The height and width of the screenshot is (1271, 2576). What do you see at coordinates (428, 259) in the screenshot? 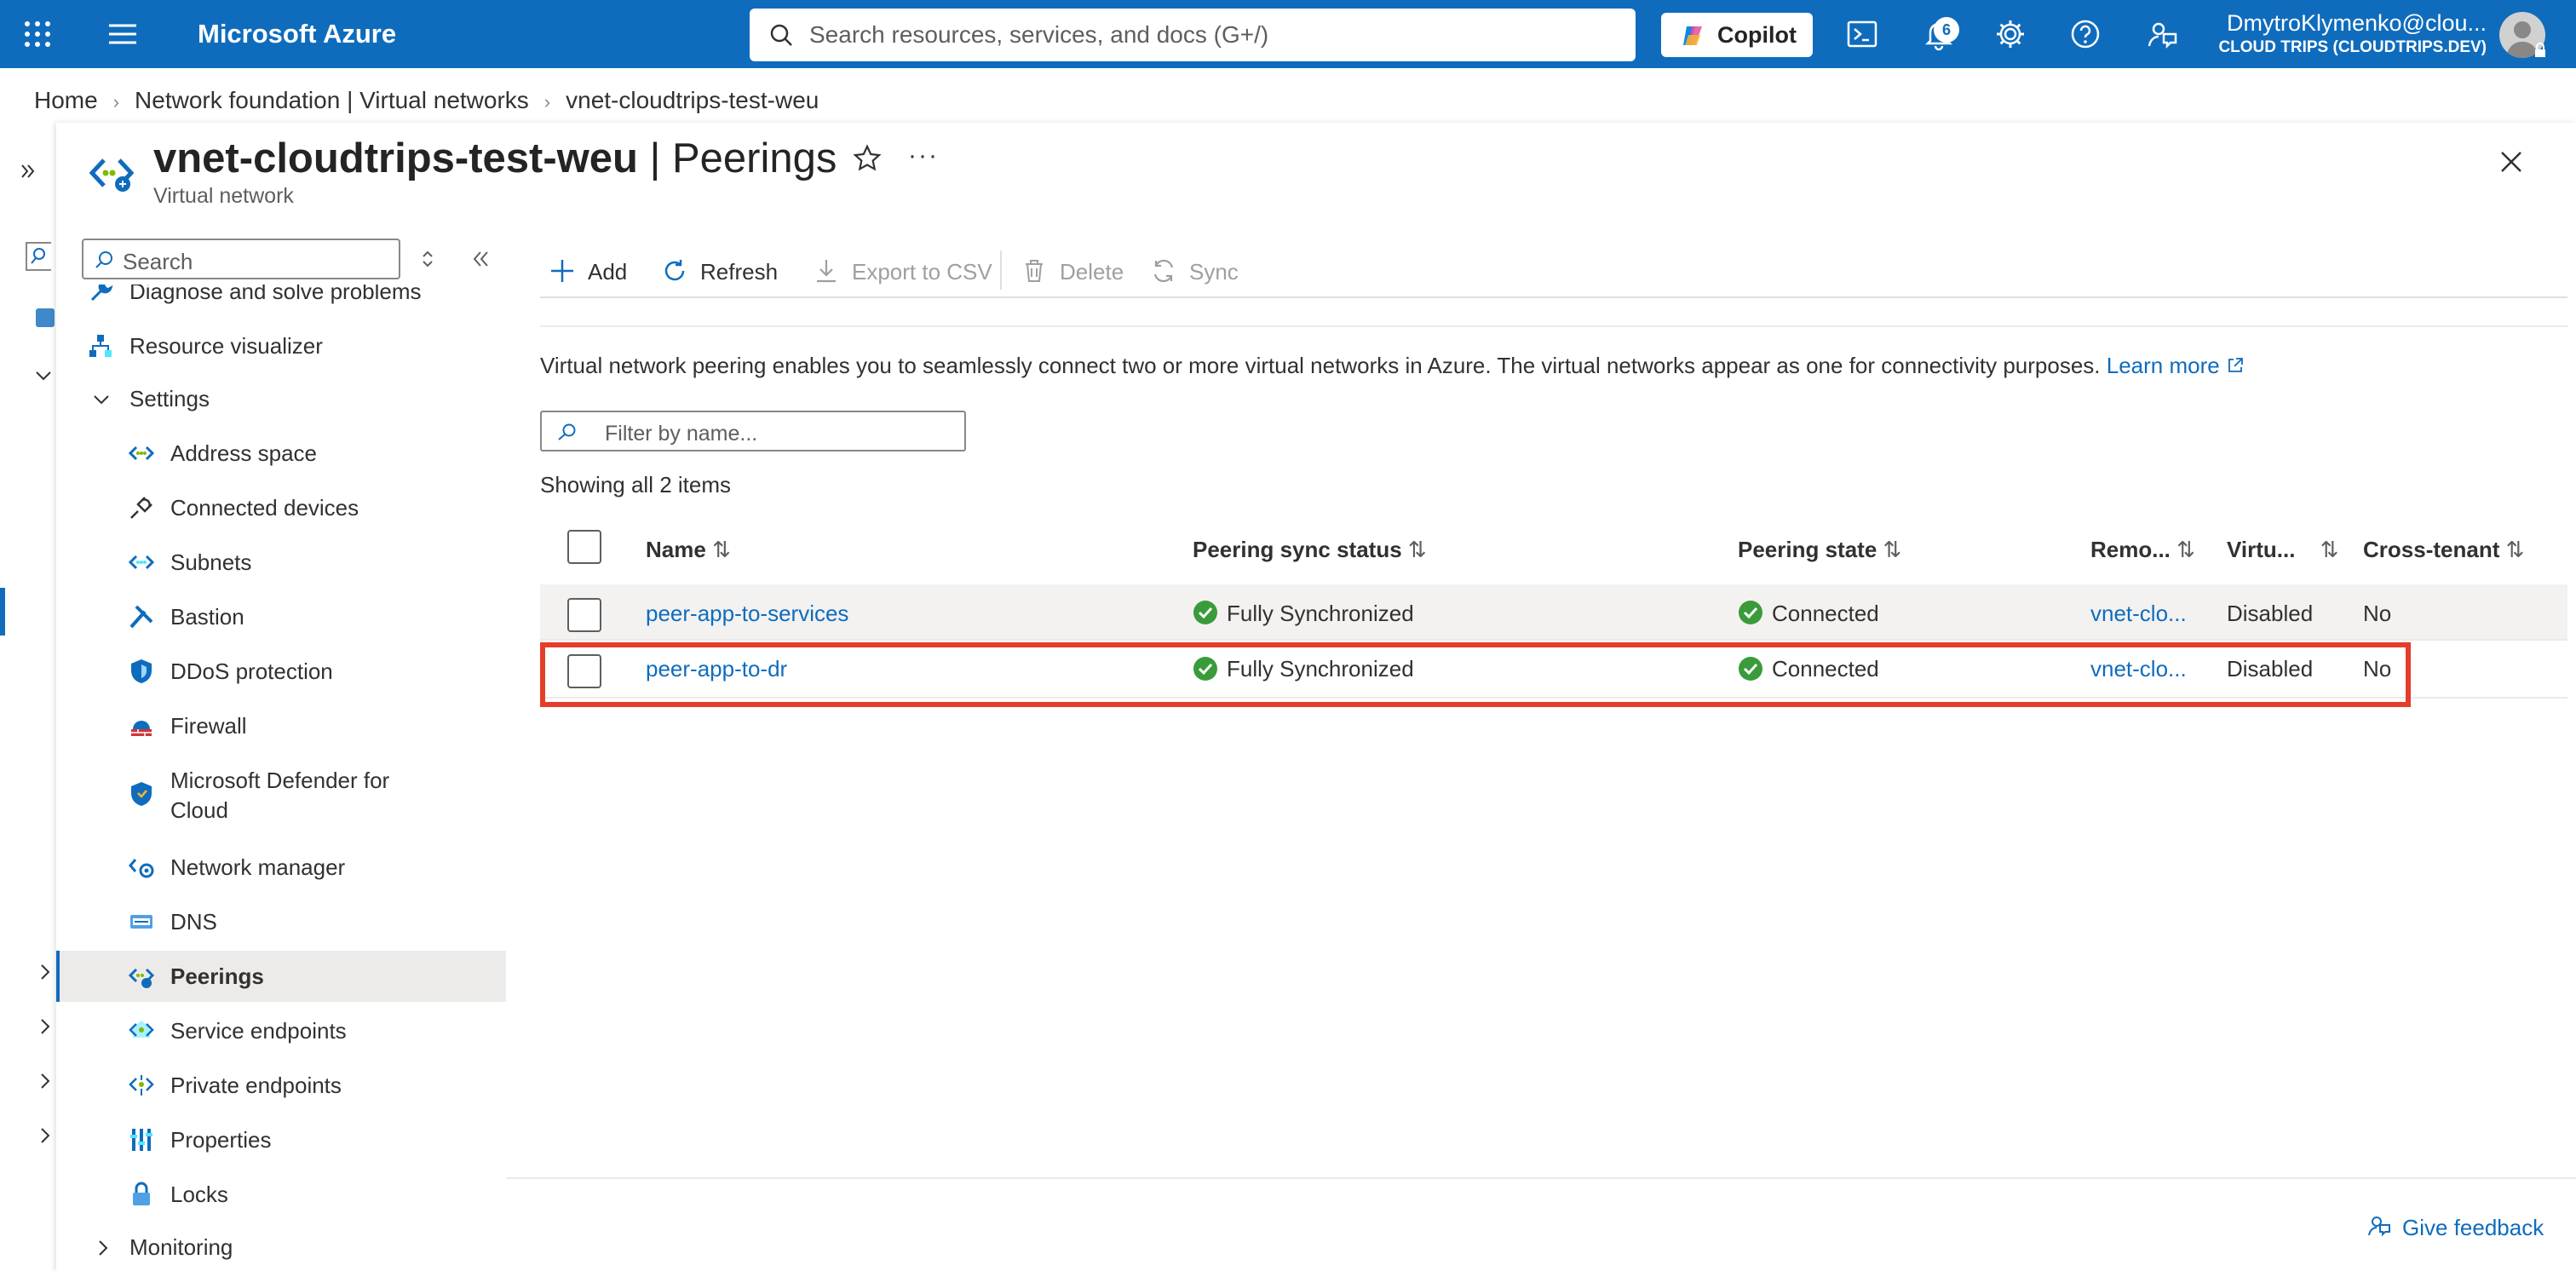
I see `sort-updown-icon` at bounding box center [428, 259].